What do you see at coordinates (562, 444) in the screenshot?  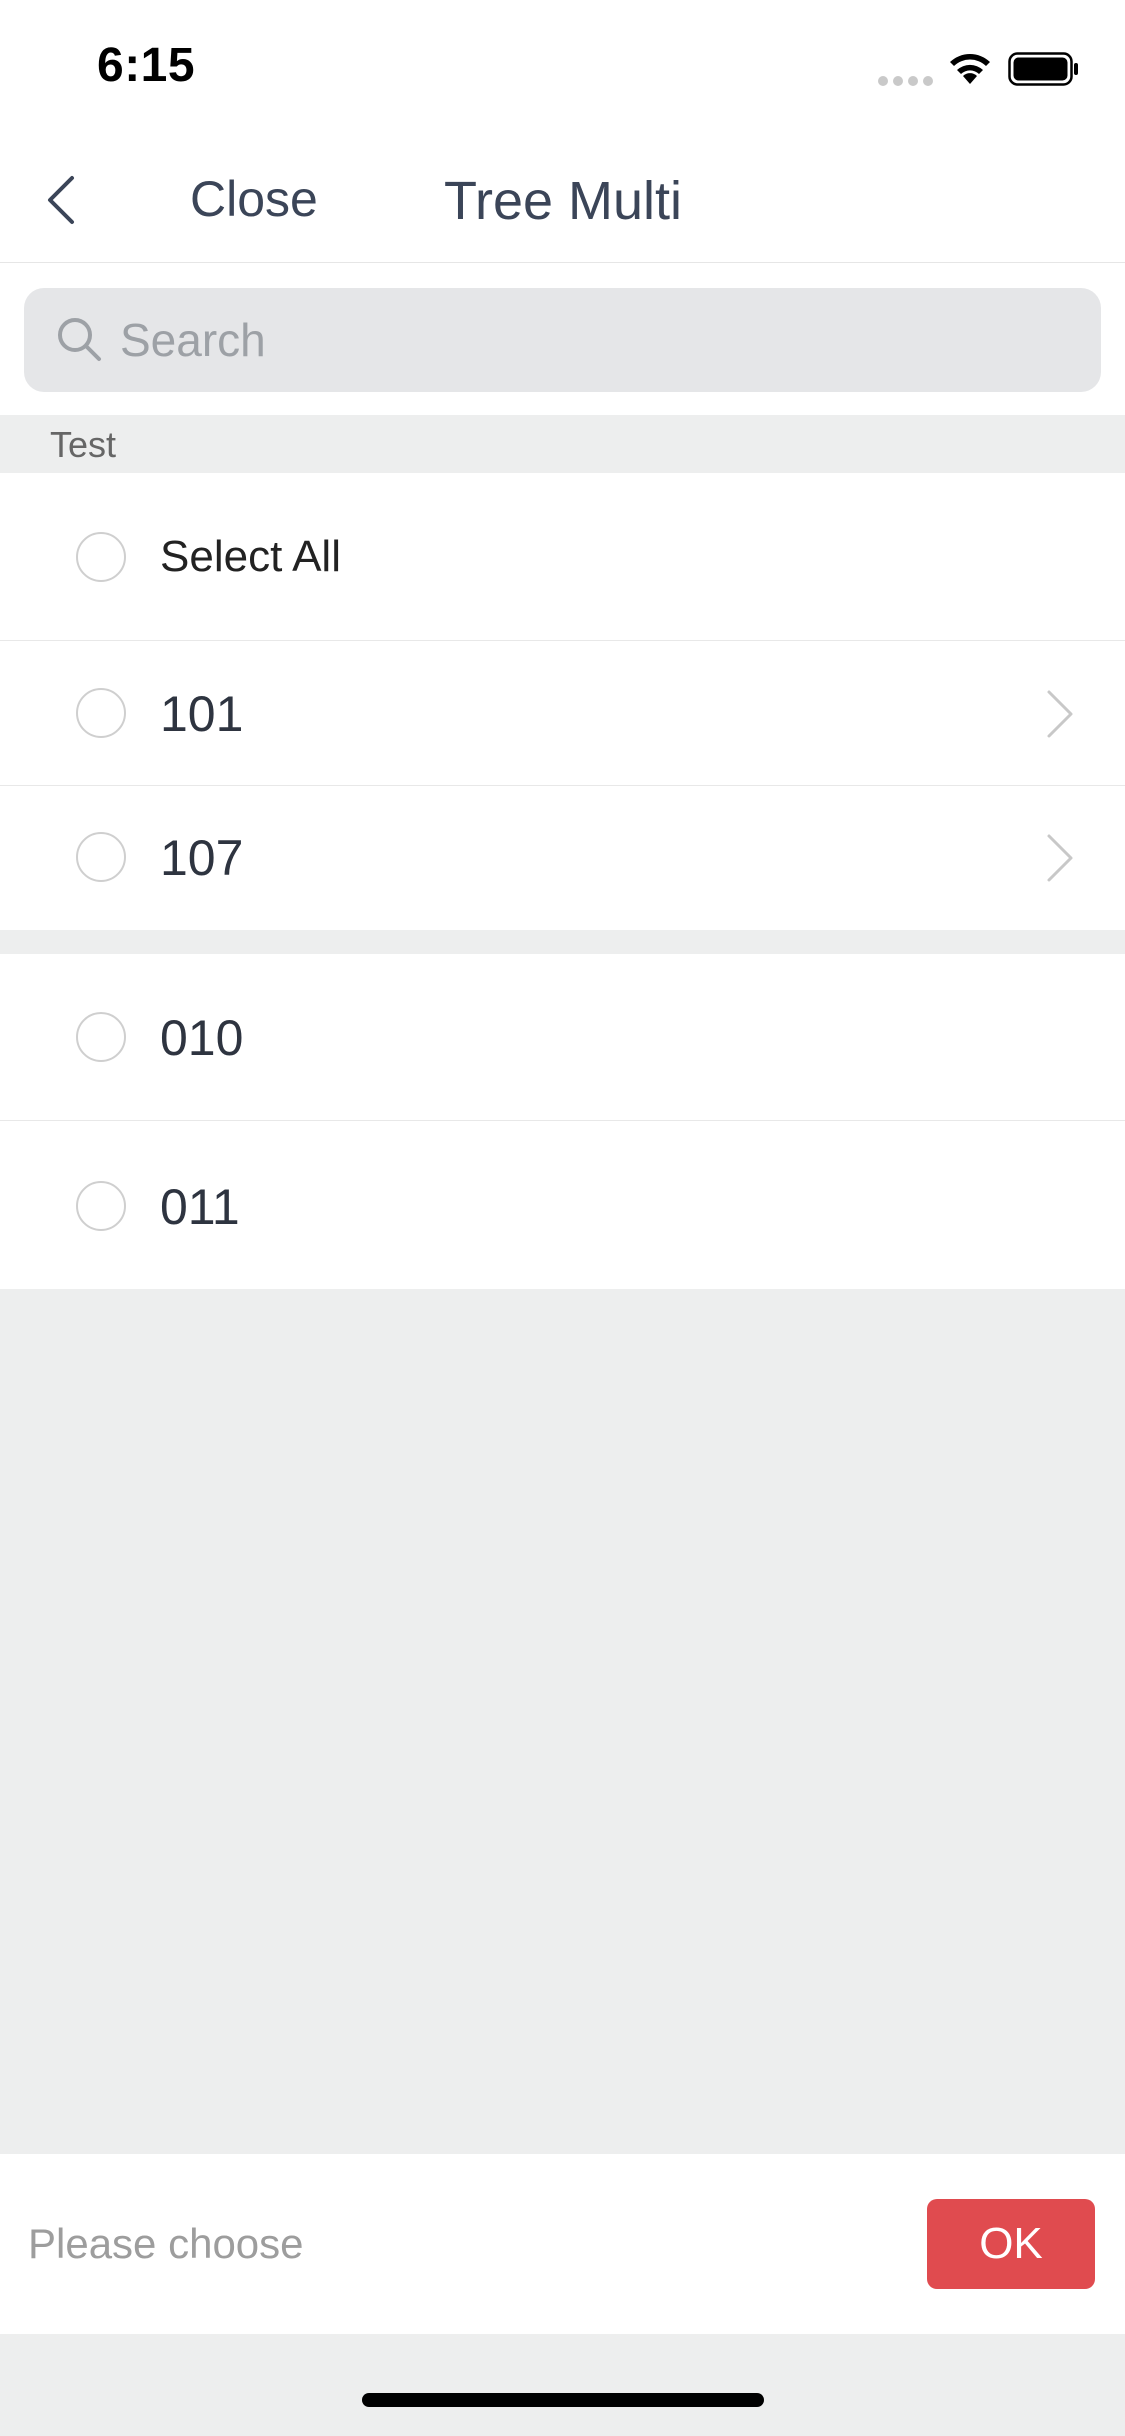 I see `section-header` at bounding box center [562, 444].